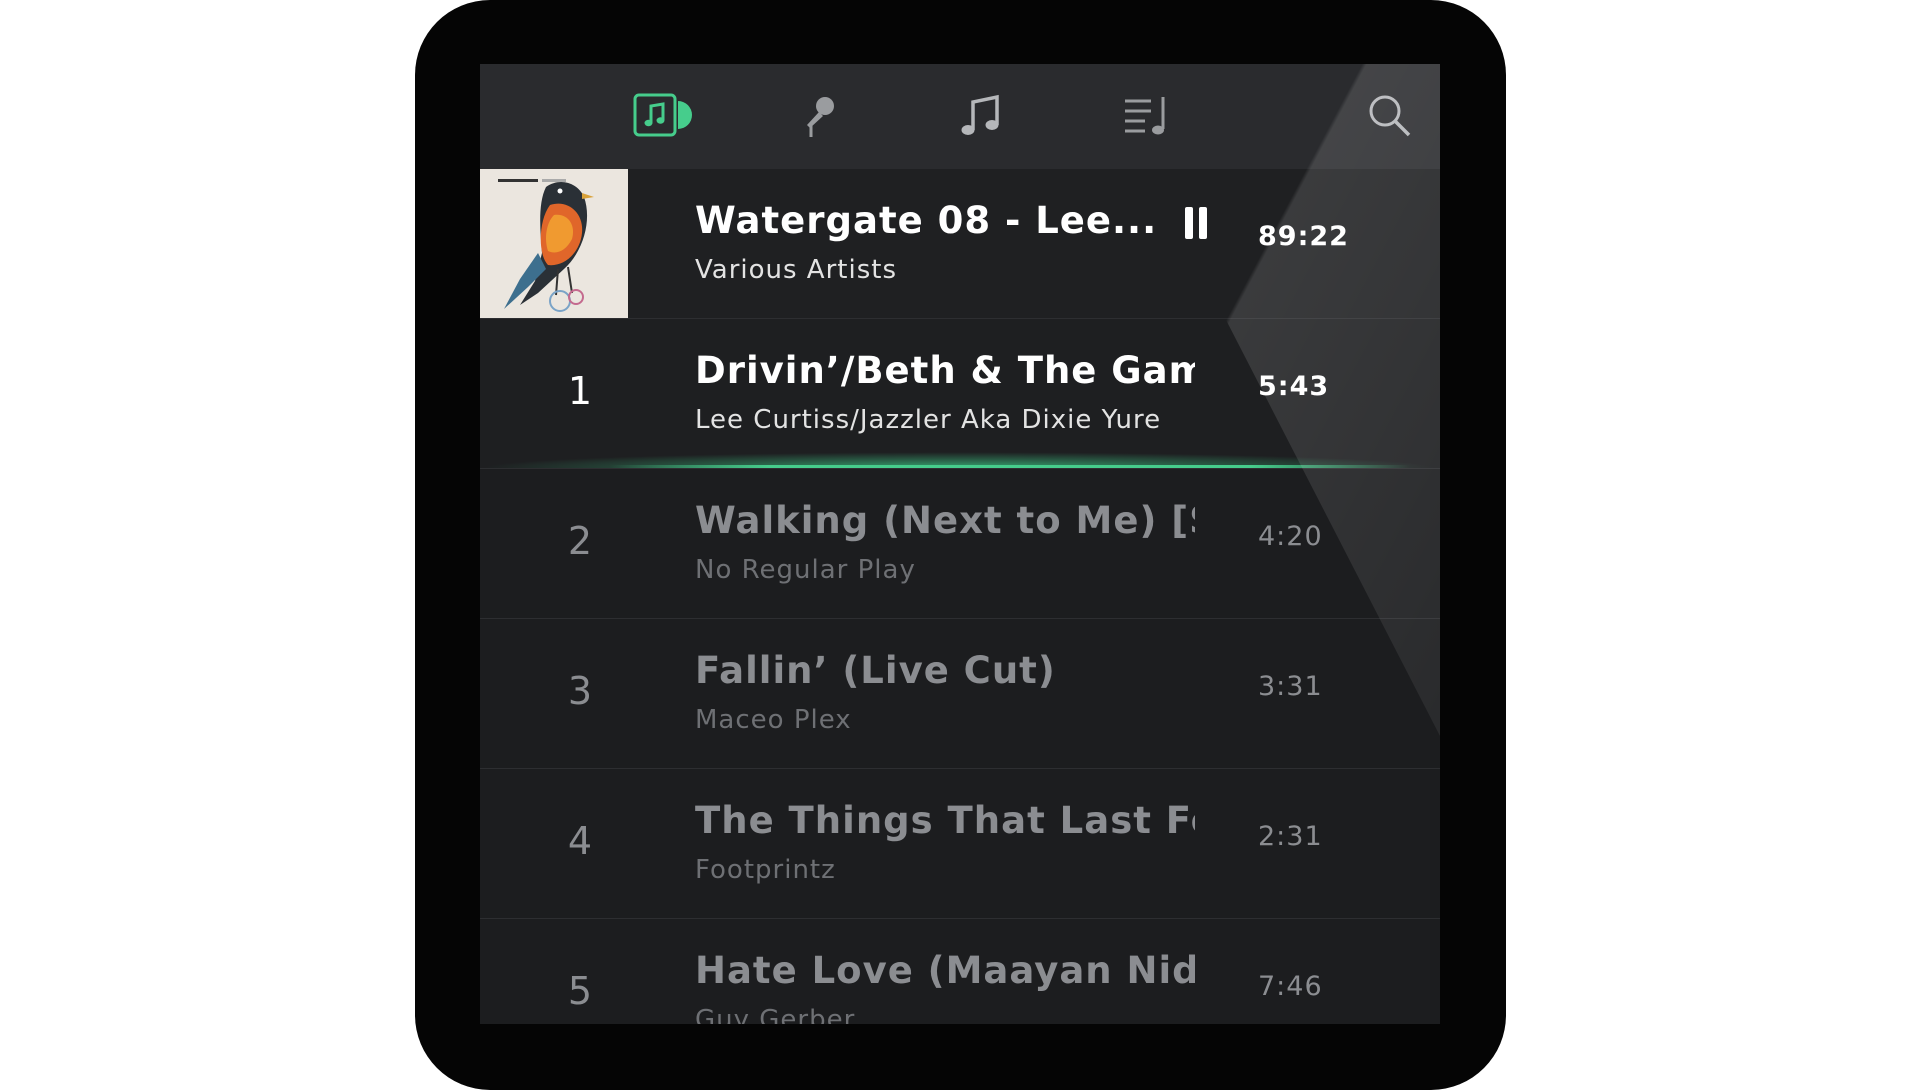 Image resolution: width=1920 pixels, height=1090 pixels. I want to click on tab-songs, so click(982, 116).